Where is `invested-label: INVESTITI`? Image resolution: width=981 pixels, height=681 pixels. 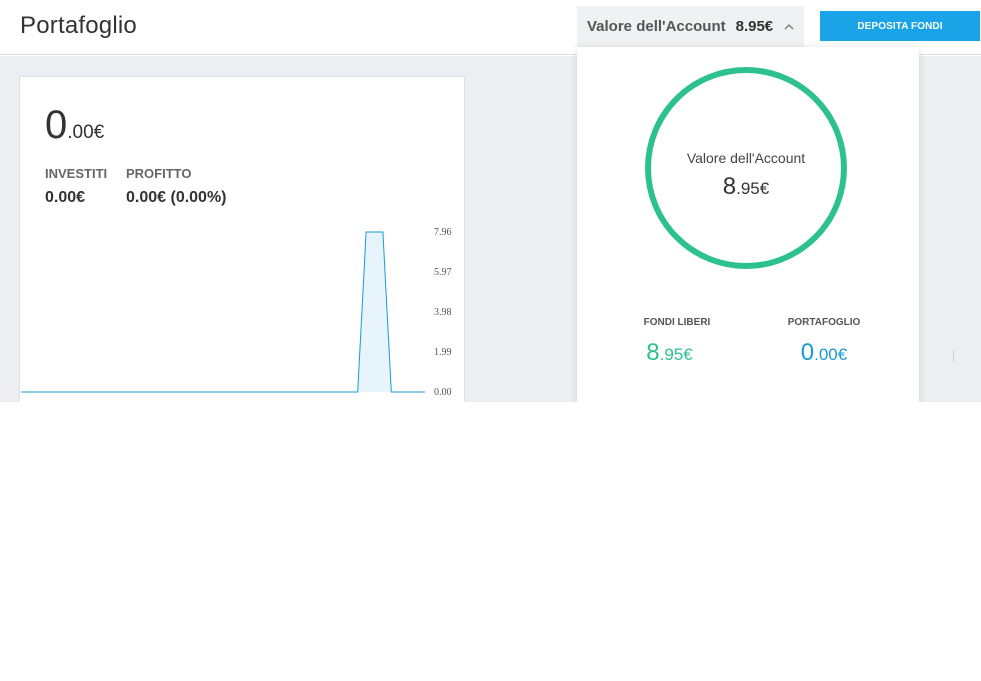
invested-label: INVESTITI is located at coordinates (76, 173).